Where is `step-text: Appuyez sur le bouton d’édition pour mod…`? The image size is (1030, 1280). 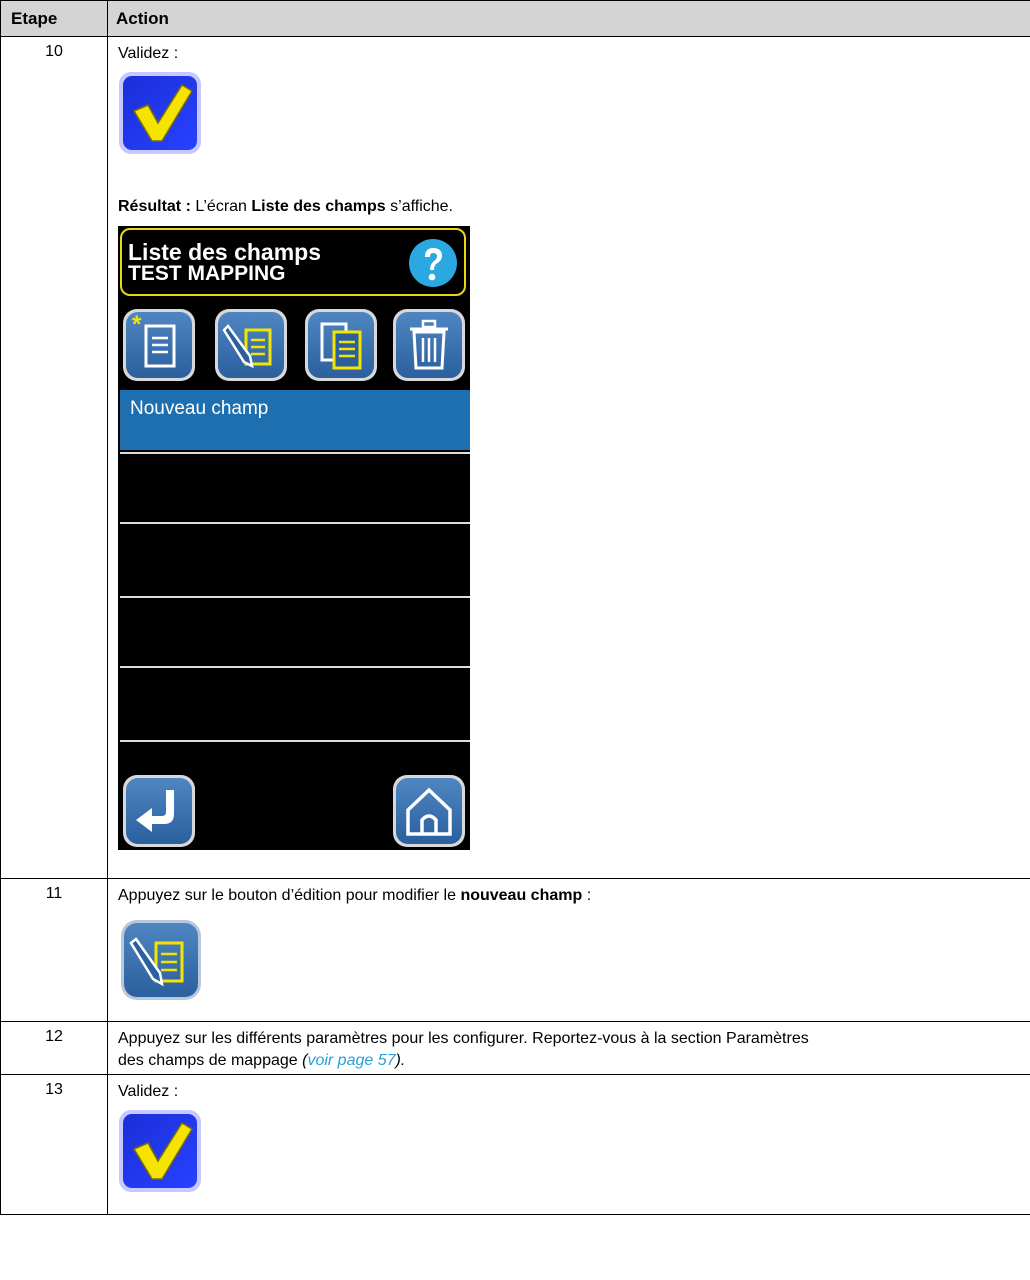 step-text: Appuyez sur le bouton d’édition pour mod… is located at coordinates (355, 895).